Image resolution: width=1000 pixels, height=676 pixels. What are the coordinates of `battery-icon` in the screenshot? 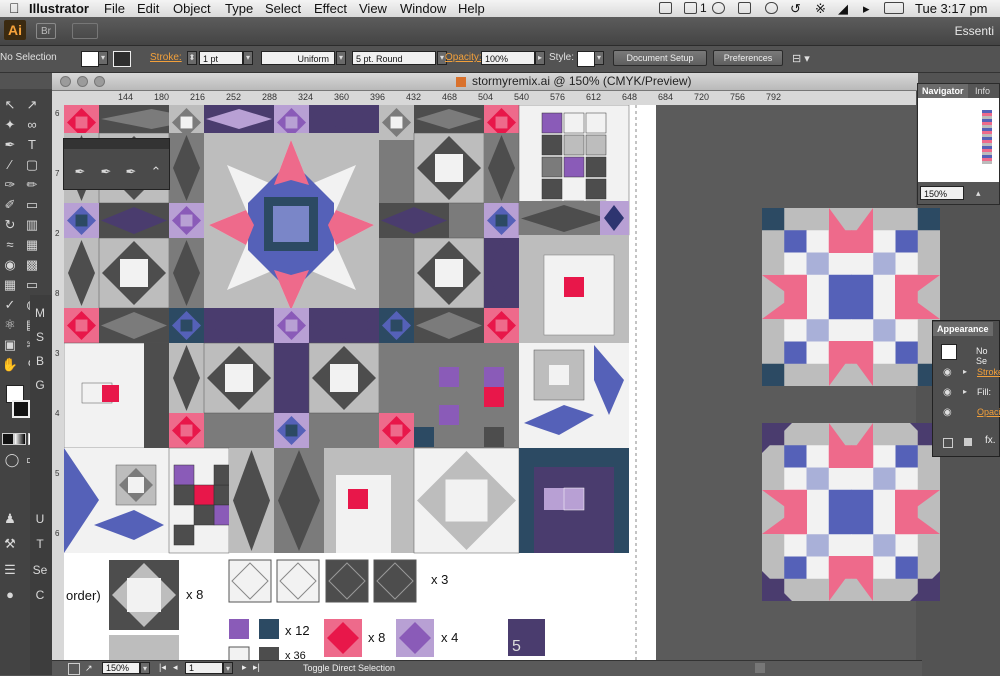 It's located at (894, 8).